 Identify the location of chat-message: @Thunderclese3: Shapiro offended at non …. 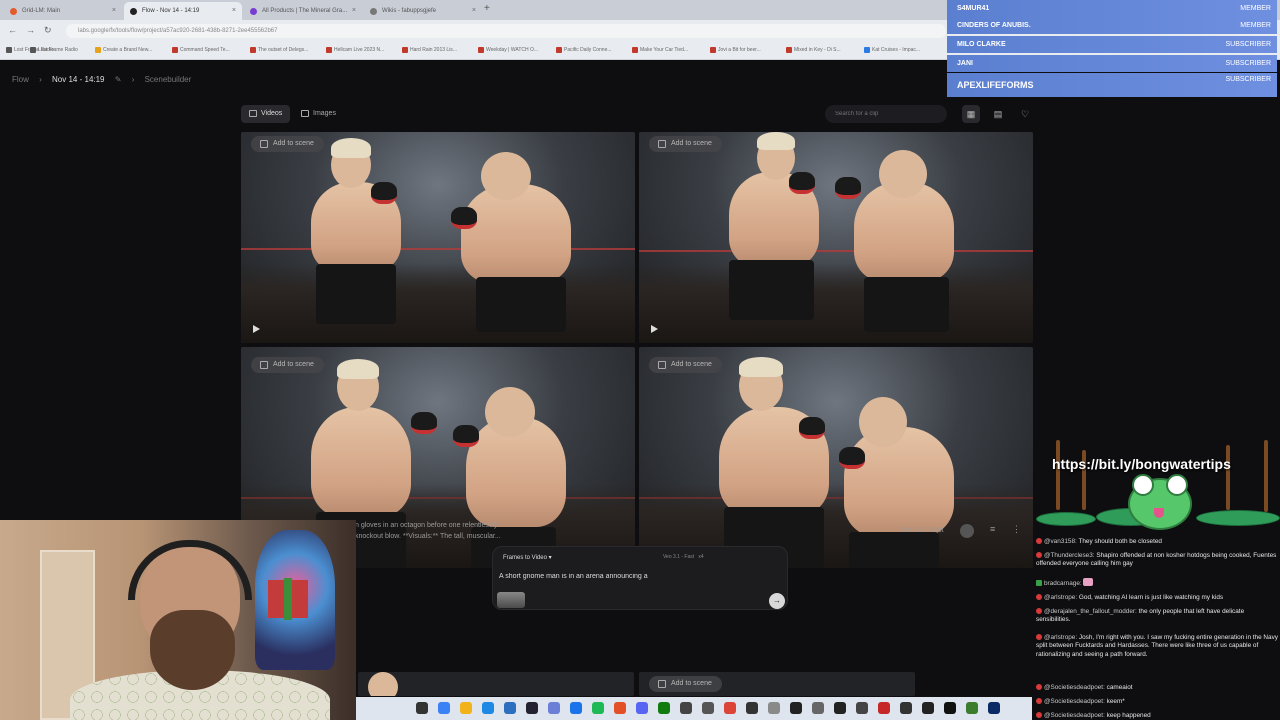
(1156, 560).